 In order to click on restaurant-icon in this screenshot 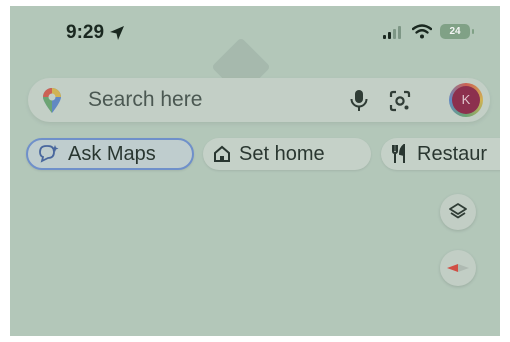, I will do `click(400, 154)`.